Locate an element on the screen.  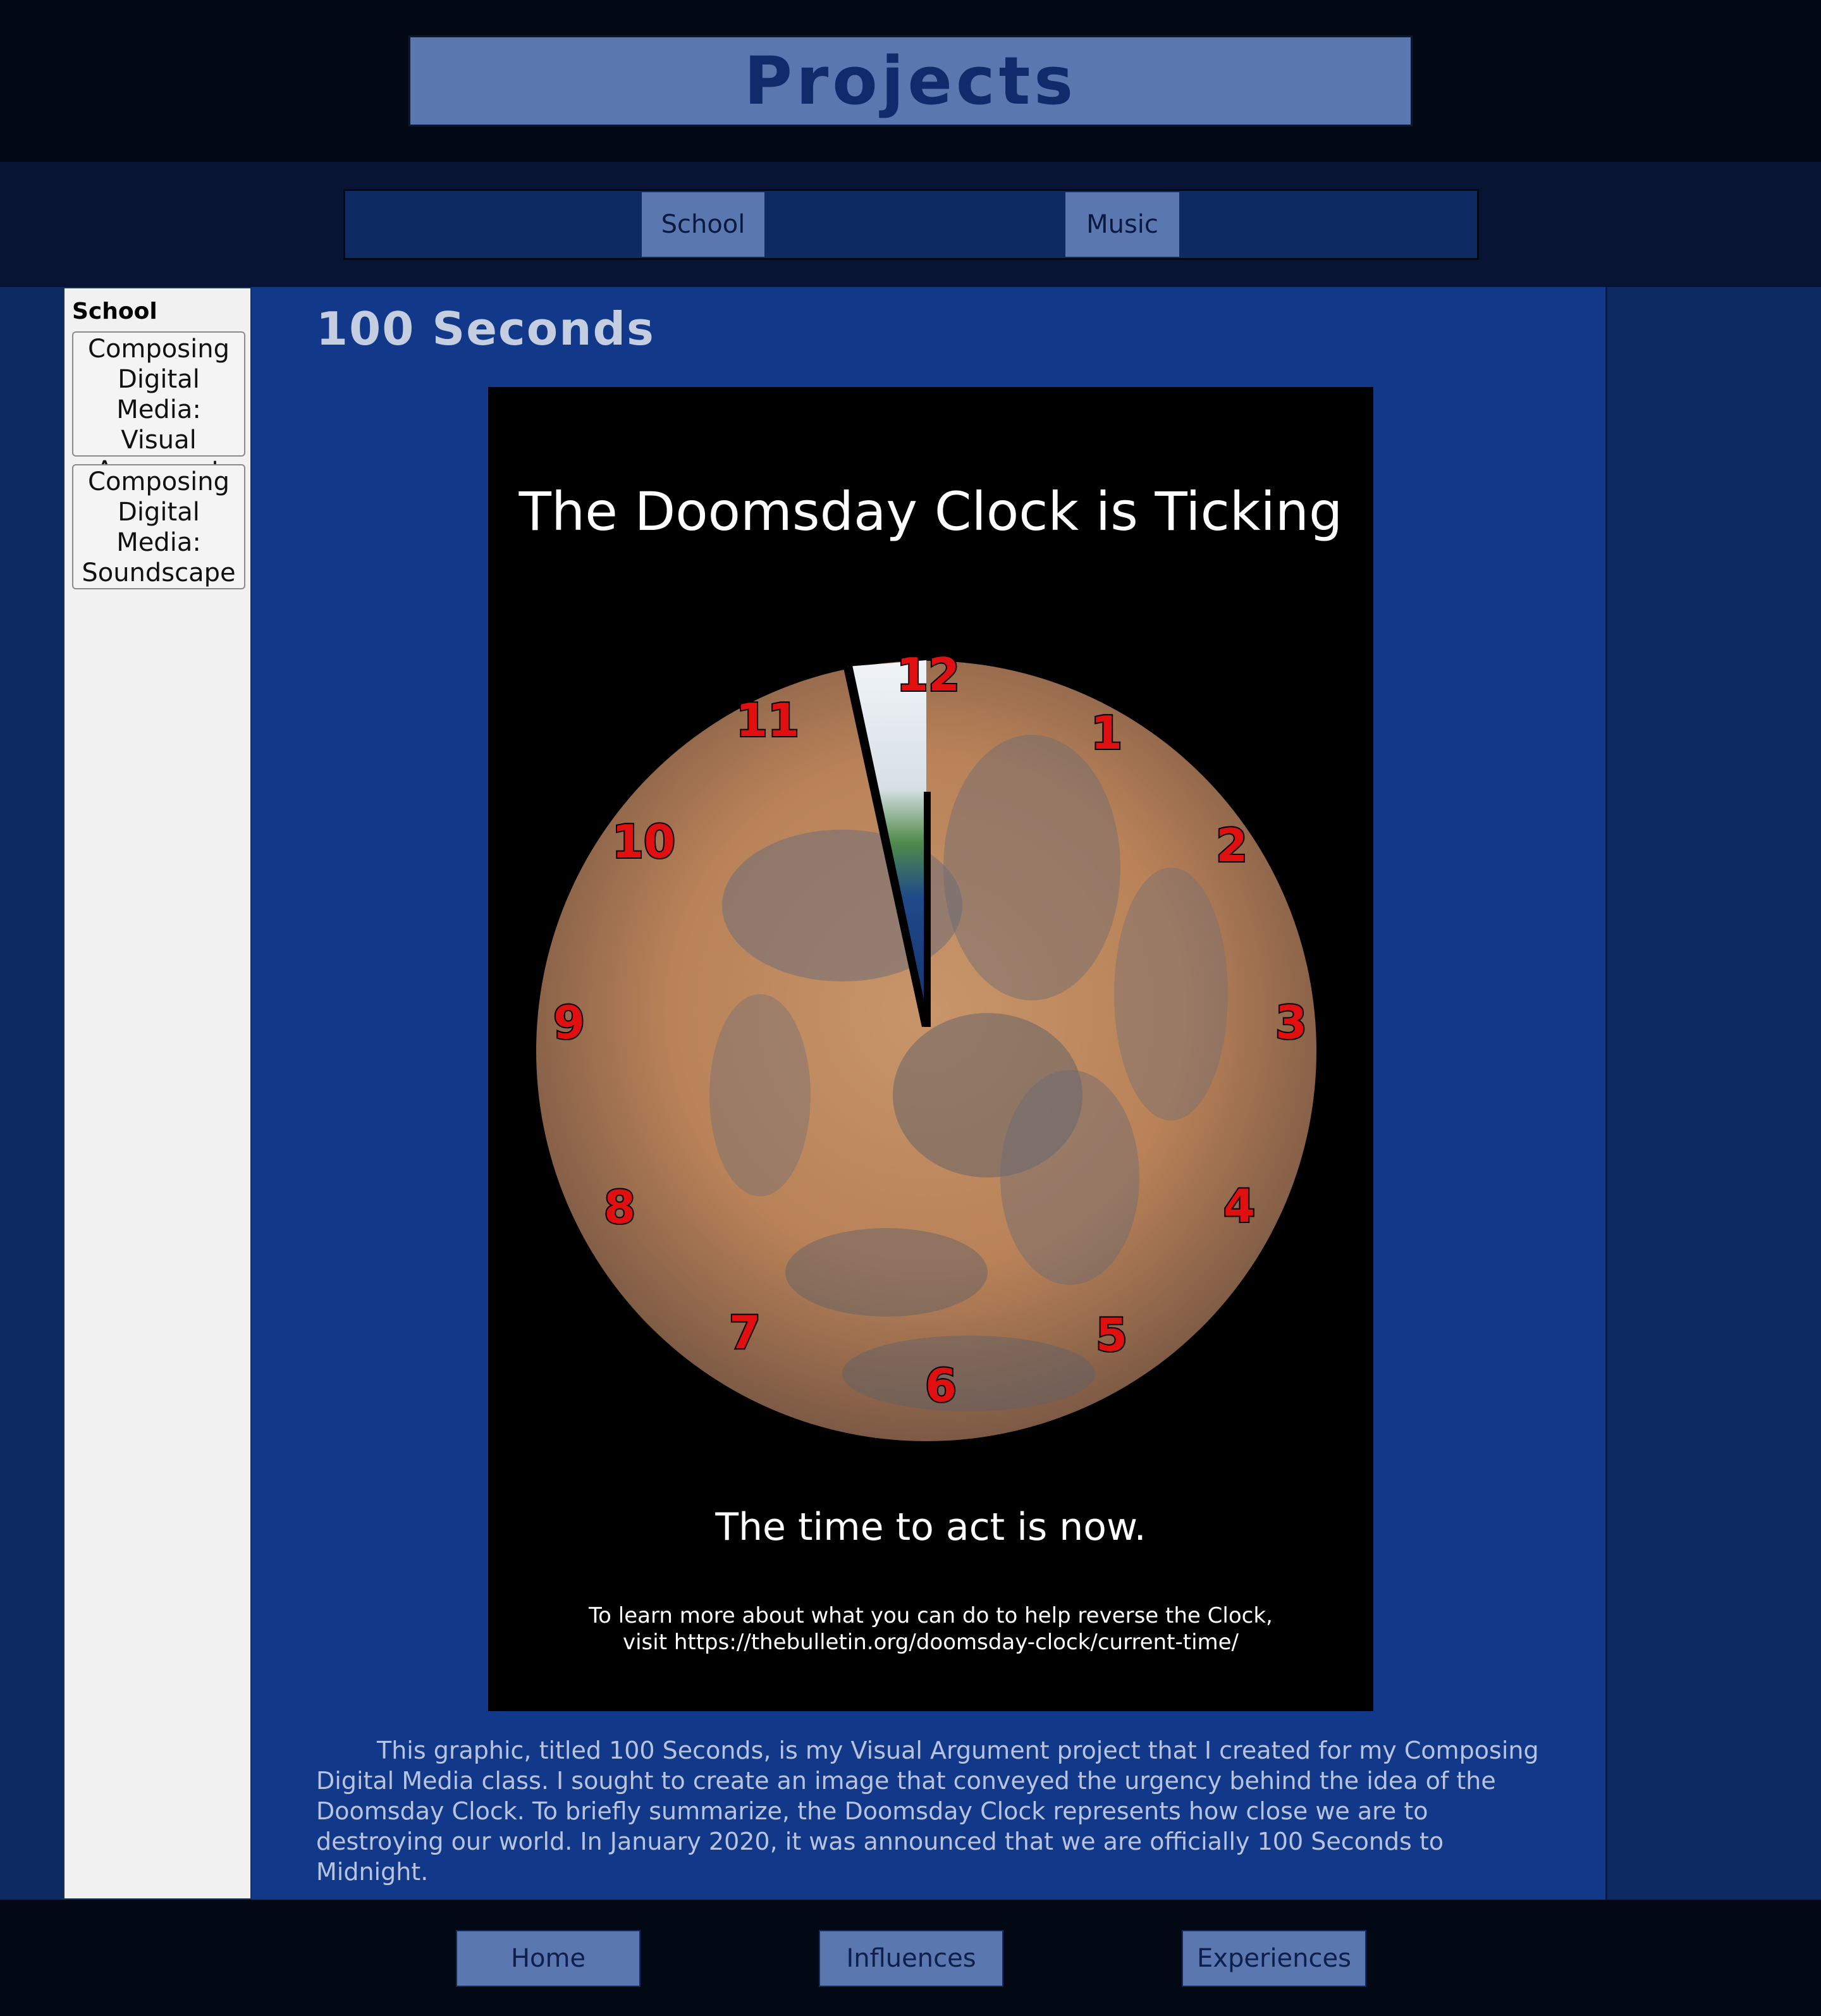
clock-numeral-10: 10 is located at coordinates (644, 841).